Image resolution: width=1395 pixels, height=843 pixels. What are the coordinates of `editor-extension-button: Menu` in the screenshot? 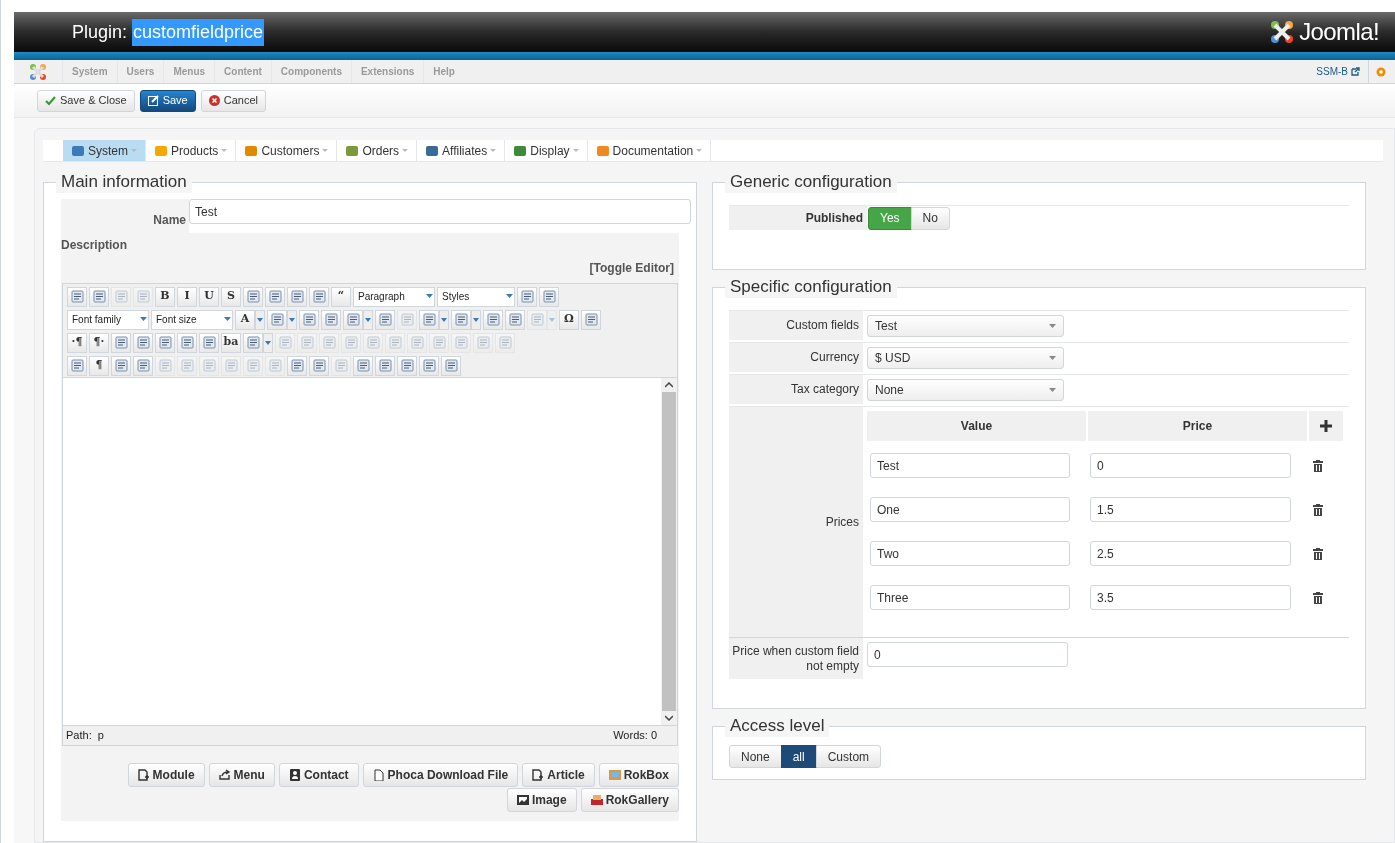 It's located at (241, 775).